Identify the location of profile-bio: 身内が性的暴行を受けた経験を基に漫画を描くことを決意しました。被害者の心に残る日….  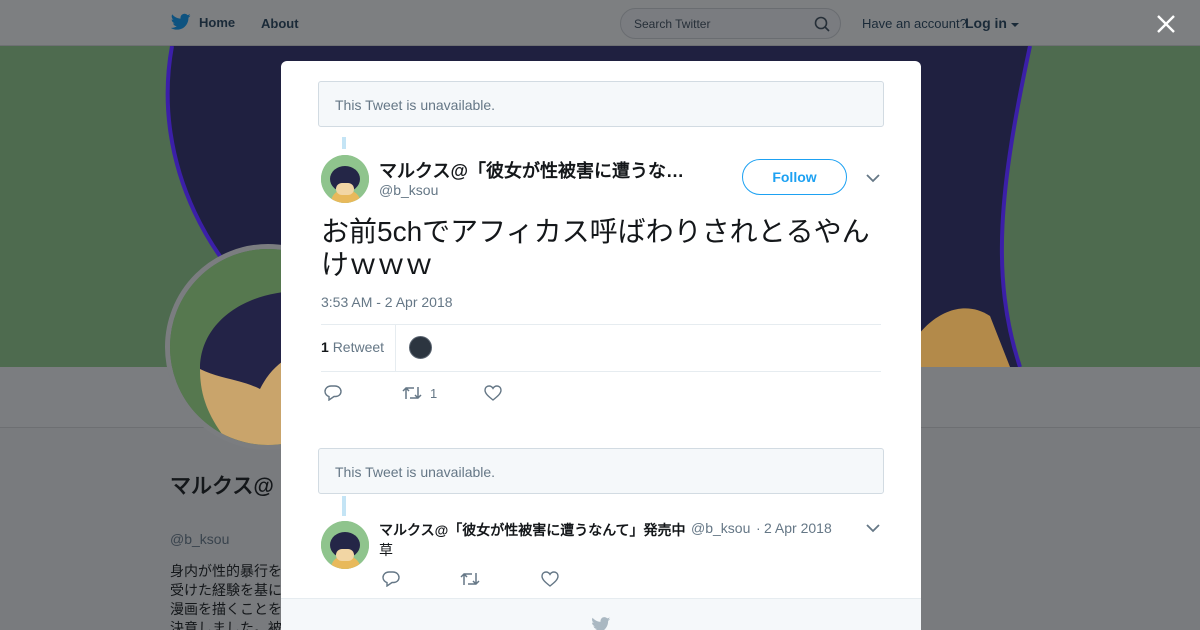
(226, 596).